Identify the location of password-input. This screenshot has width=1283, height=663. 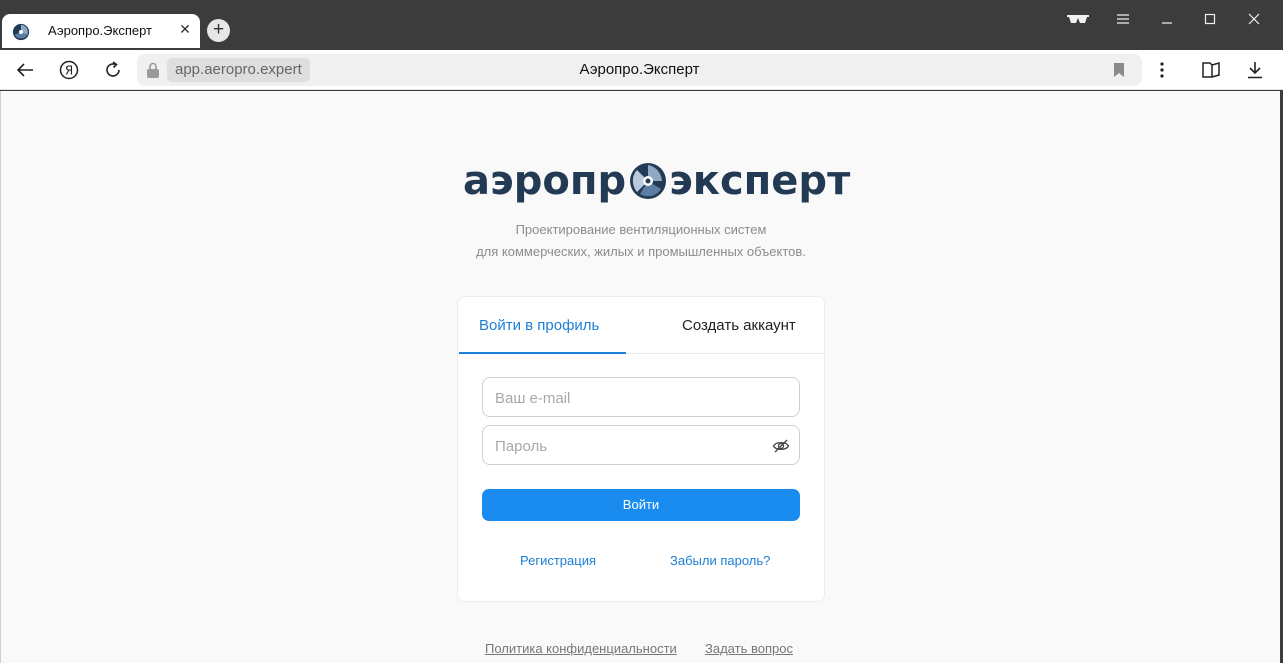
(630, 446).